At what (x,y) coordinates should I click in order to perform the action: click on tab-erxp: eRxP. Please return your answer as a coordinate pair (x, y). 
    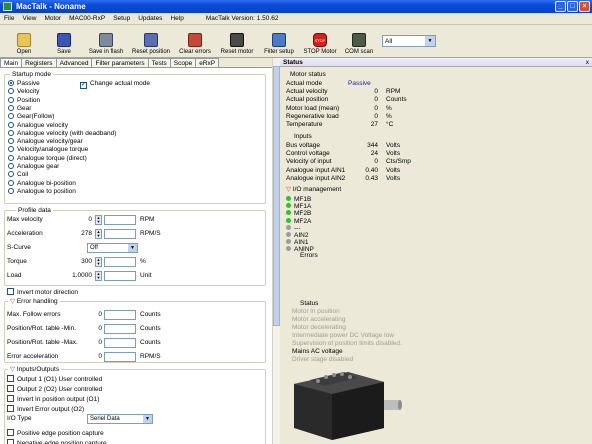
    Looking at the image, I should click on (207, 62).